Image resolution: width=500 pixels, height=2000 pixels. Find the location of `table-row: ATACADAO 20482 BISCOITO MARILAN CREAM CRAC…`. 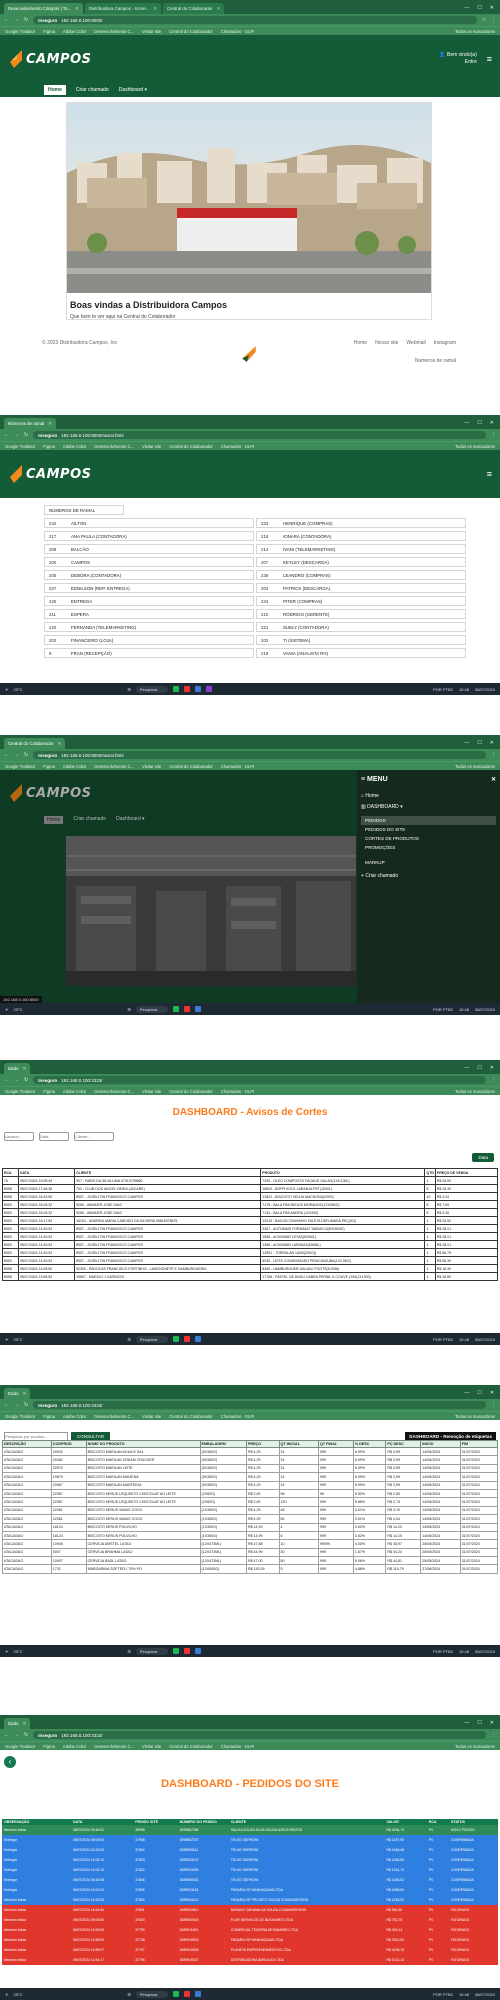

table-row: ATACADAO 20482 BISCOITO MARILAN CREAM CRAC… is located at coordinates (250, 1460).